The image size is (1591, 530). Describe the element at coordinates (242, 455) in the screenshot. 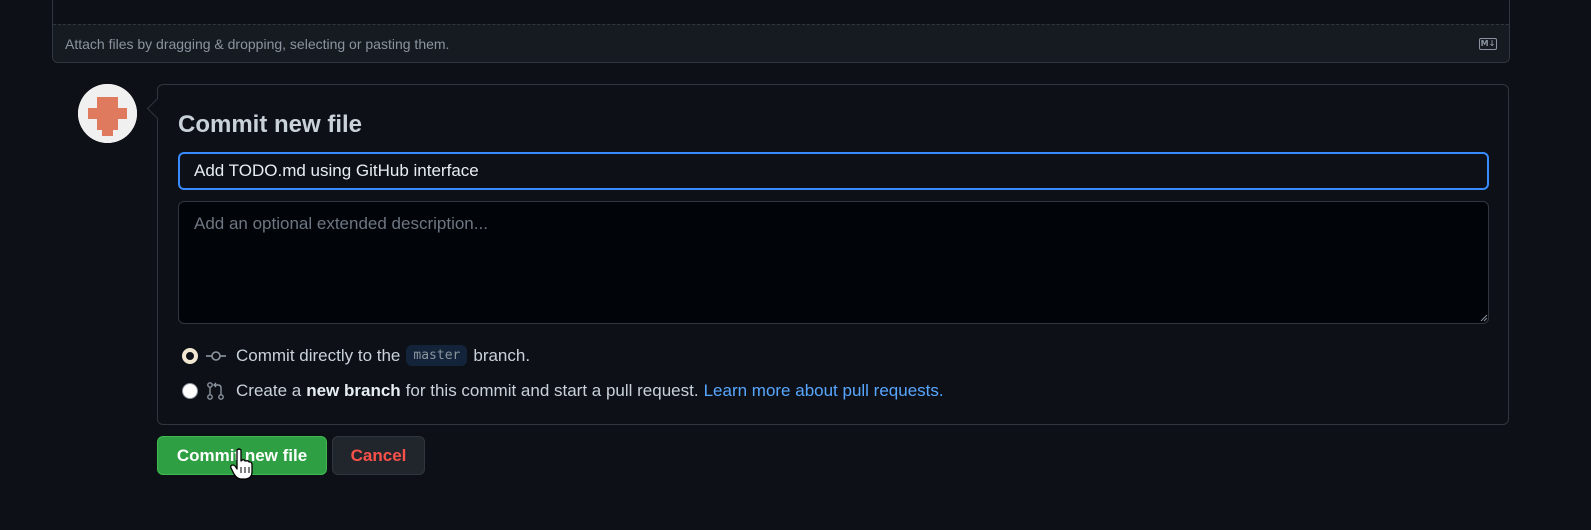

I see `commit-new-file-button: Commit new file` at that location.